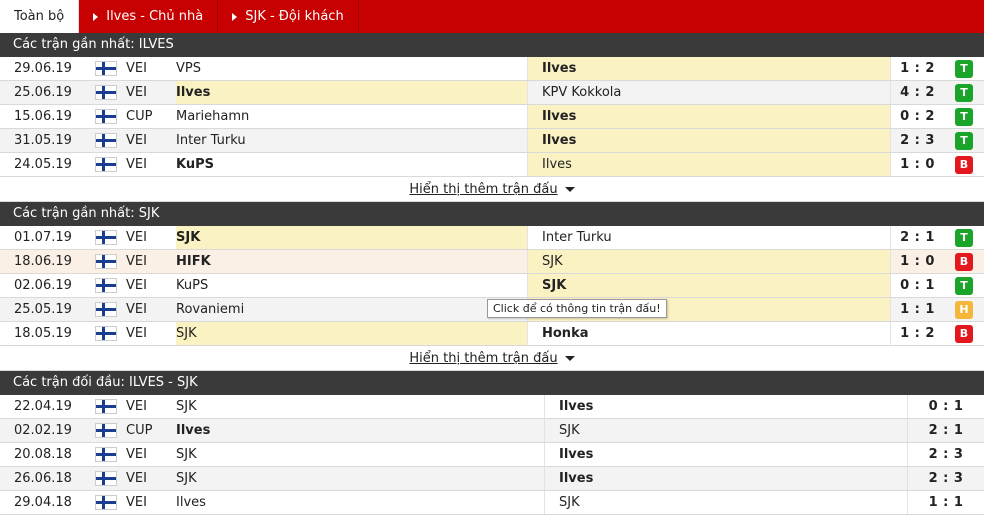 The image size is (984, 531). What do you see at coordinates (43, 164) in the screenshot?
I see `match-date: 24.05.19` at bounding box center [43, 164].